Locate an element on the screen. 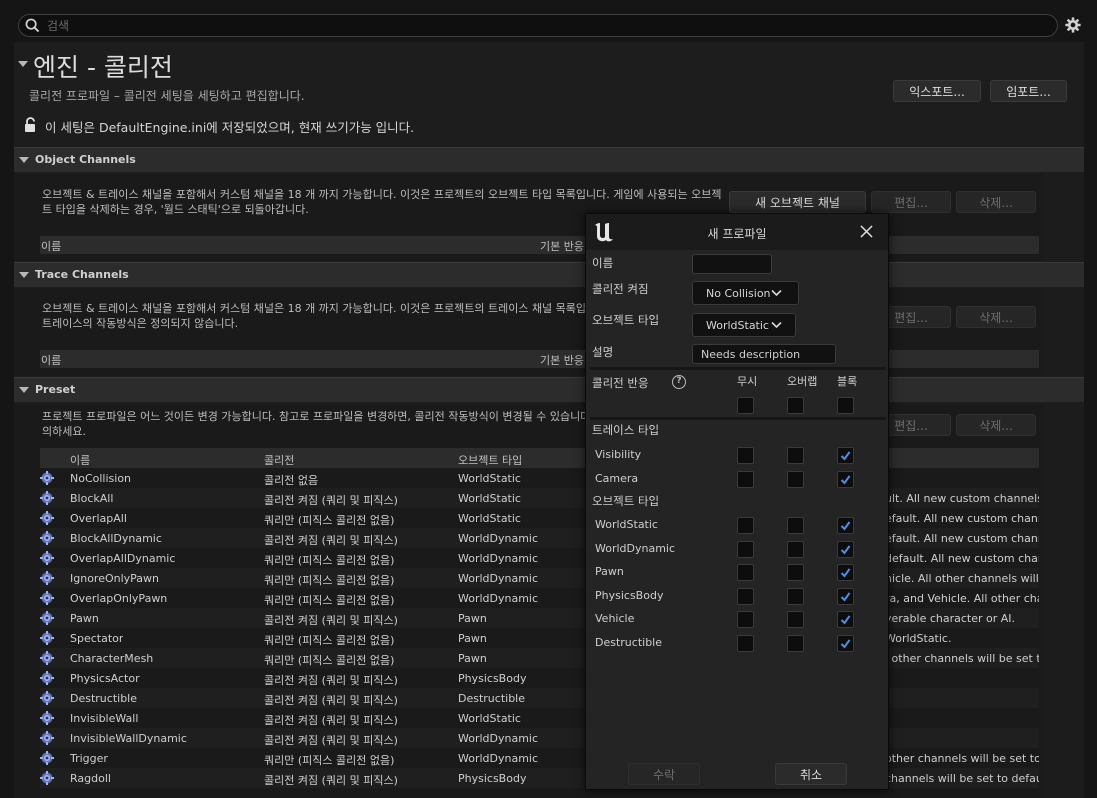 This screenshot has width=1097, height=798. gear-icon is located at coordinates (1073, 25).